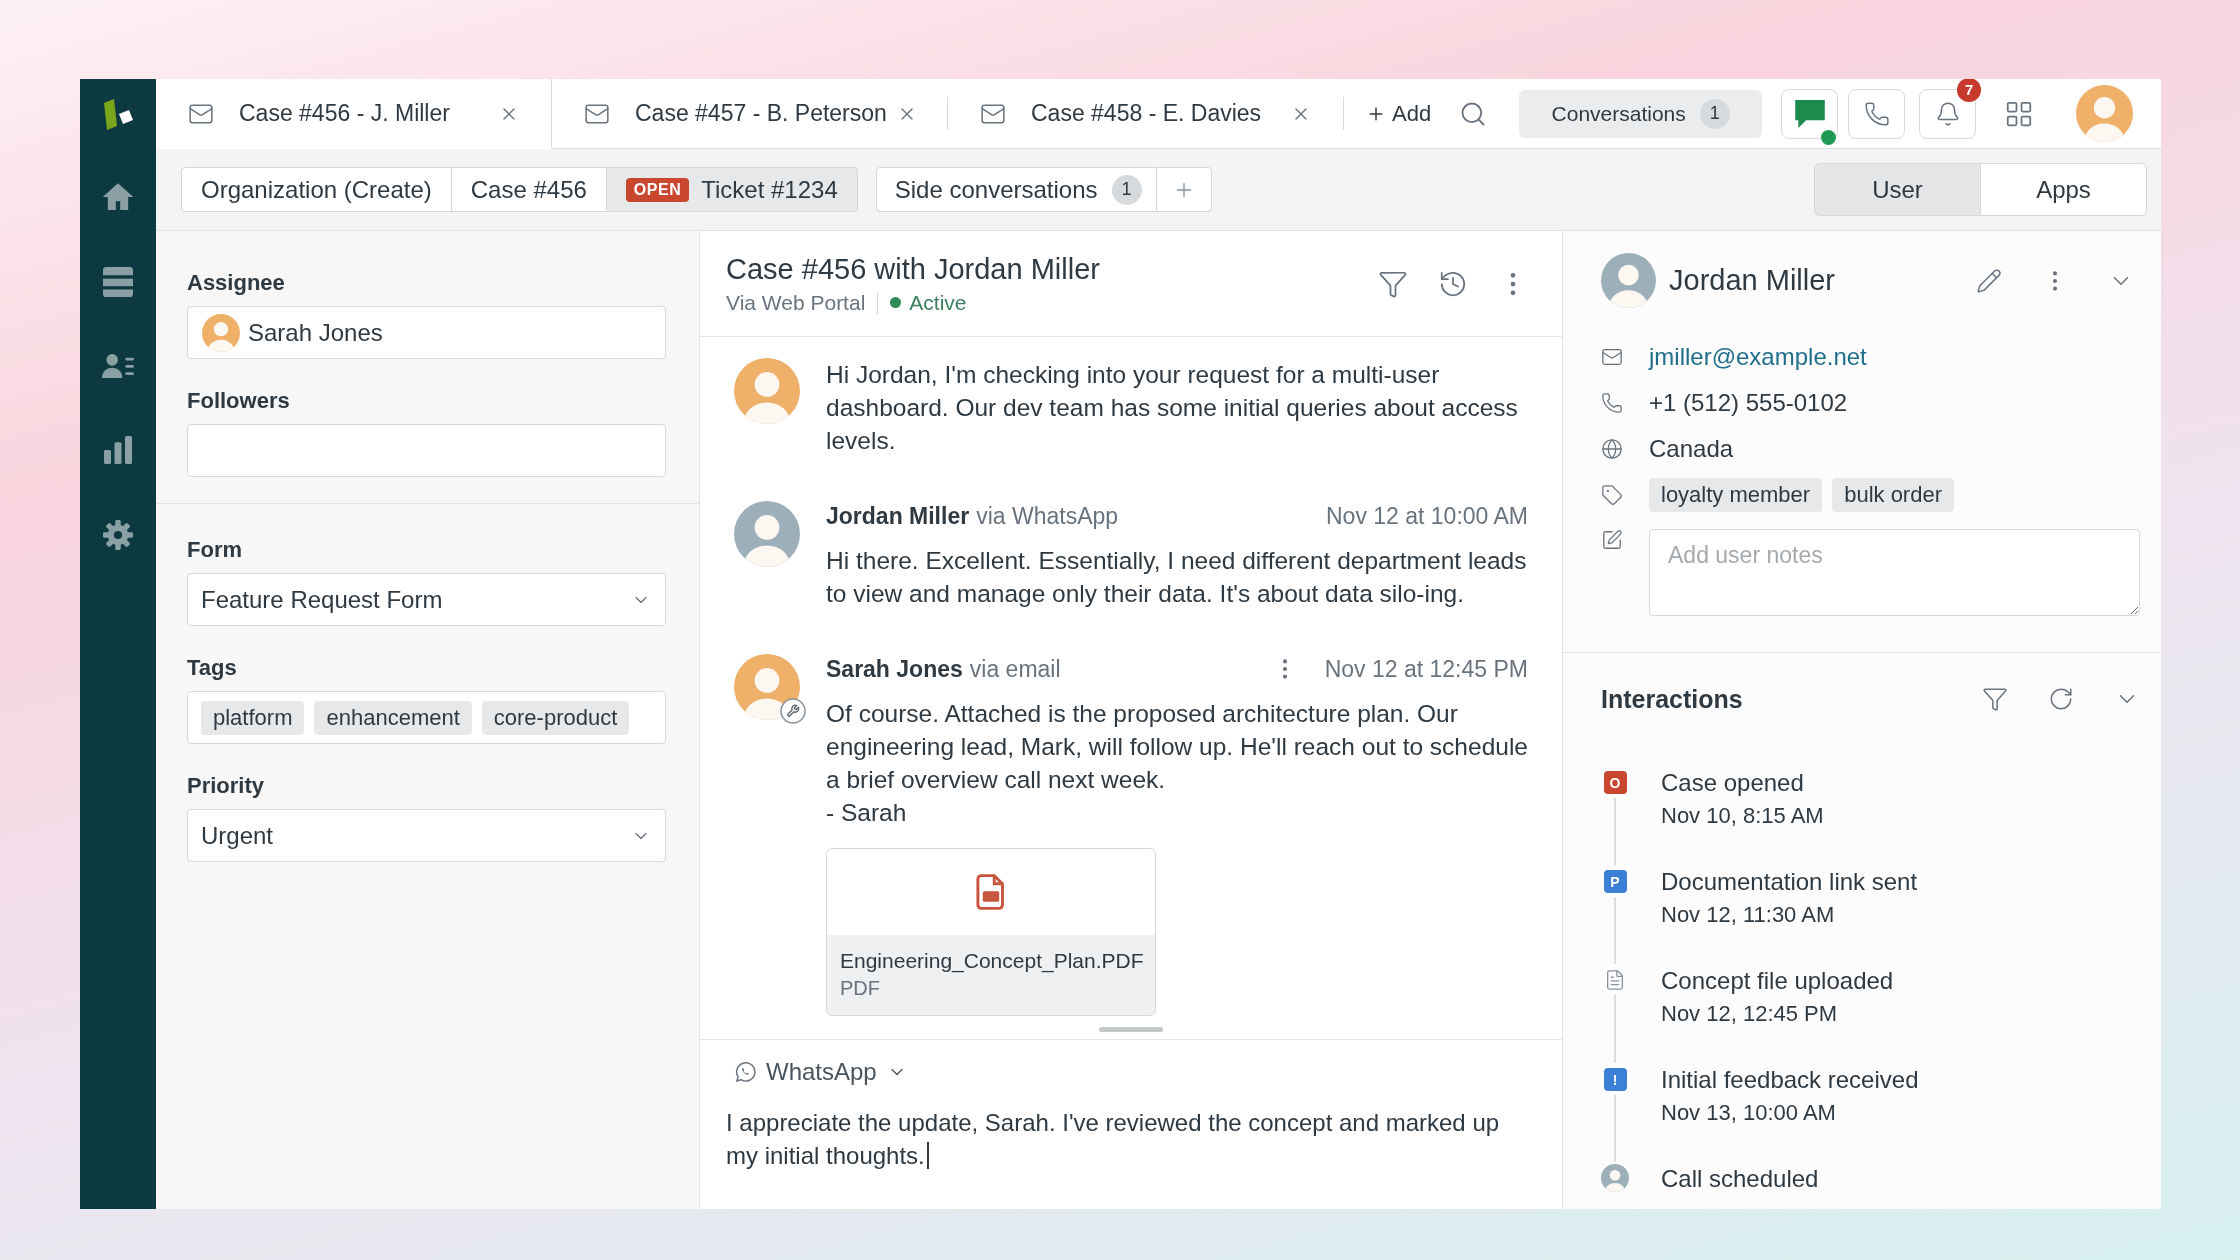 This screenshot has height=1260, width=2240. What do you see at coordinates (1426, 669) in the screenshot?
I see `message-time: Nov 12 at 12:45 PM` at bounding box center [1426, 669].